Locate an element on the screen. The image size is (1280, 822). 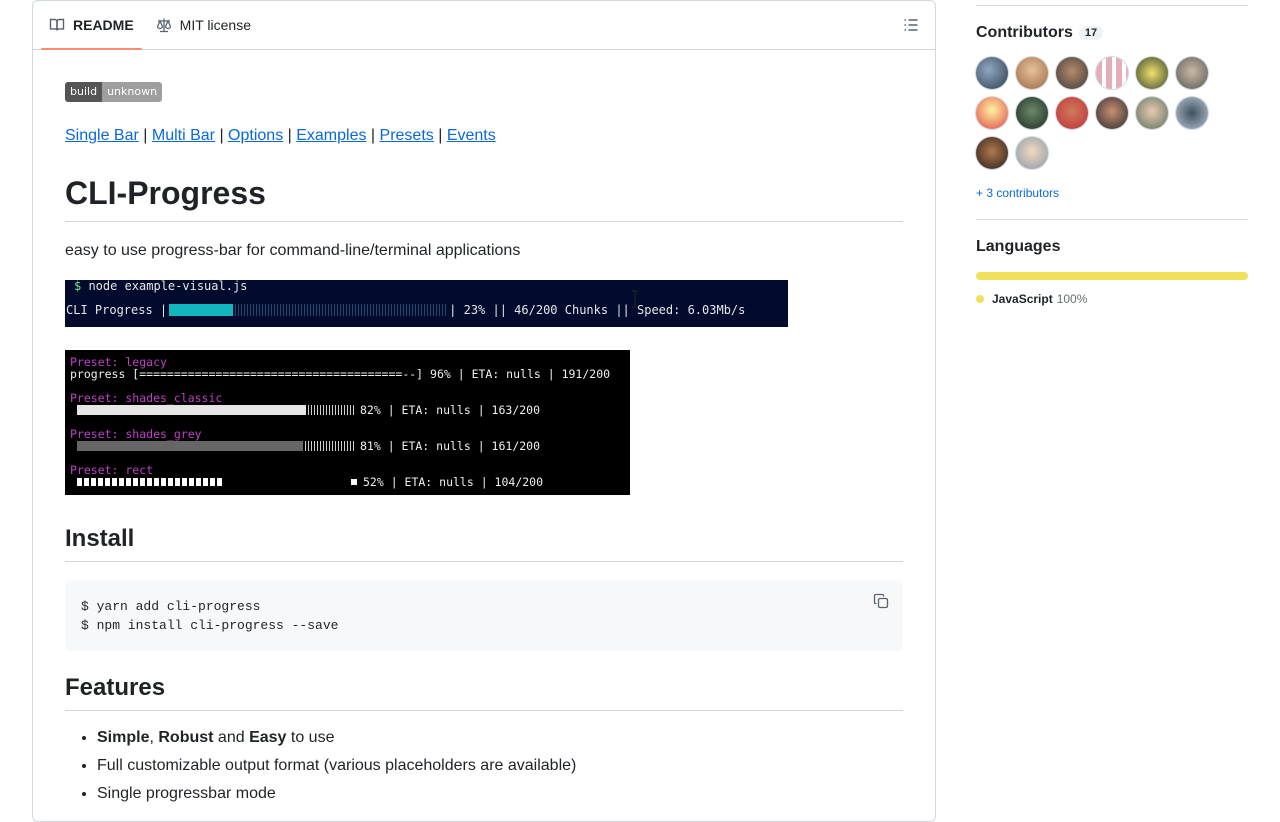
preset-classic-suffix: 82% | ETA: nulls | 163/200 is located at coordinates (450, 410).